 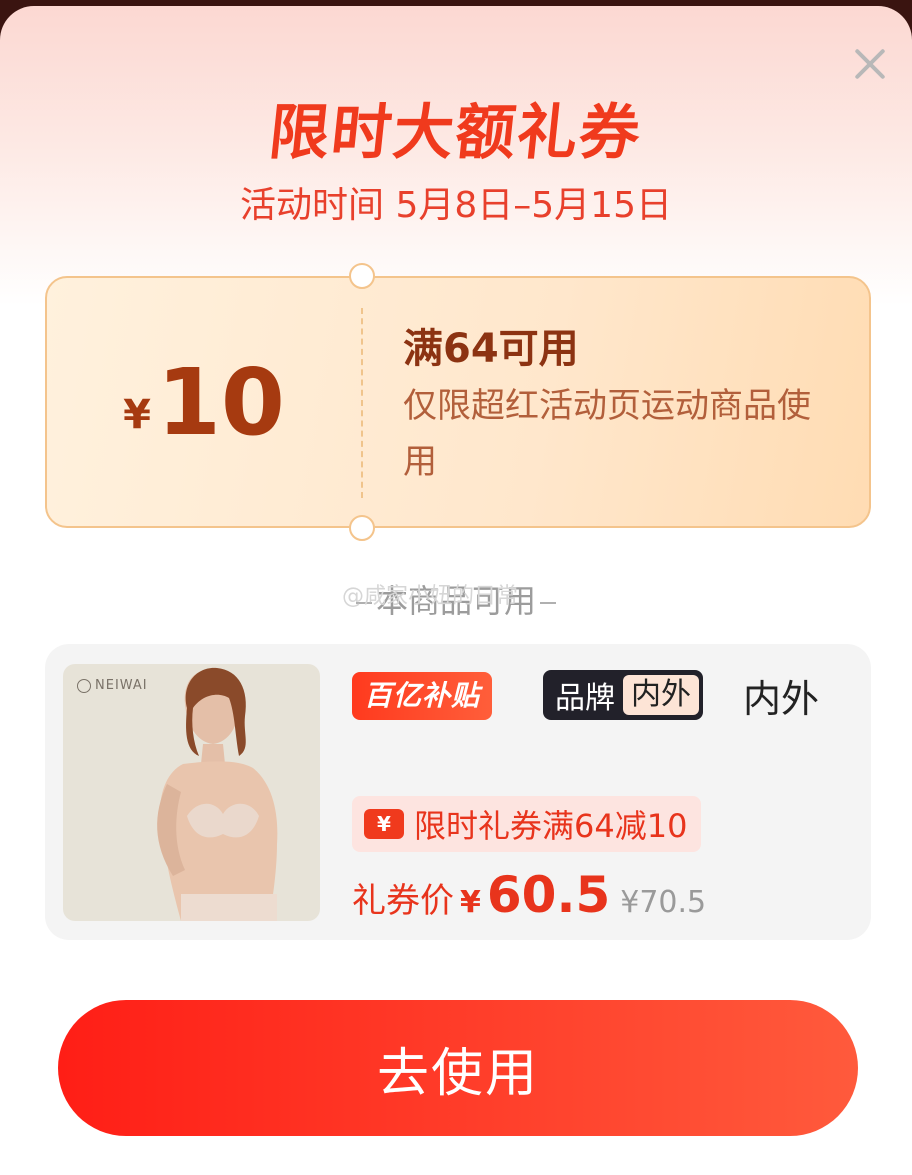 I want to click on product-image: NEIWAI, so click(x=191, y=792).